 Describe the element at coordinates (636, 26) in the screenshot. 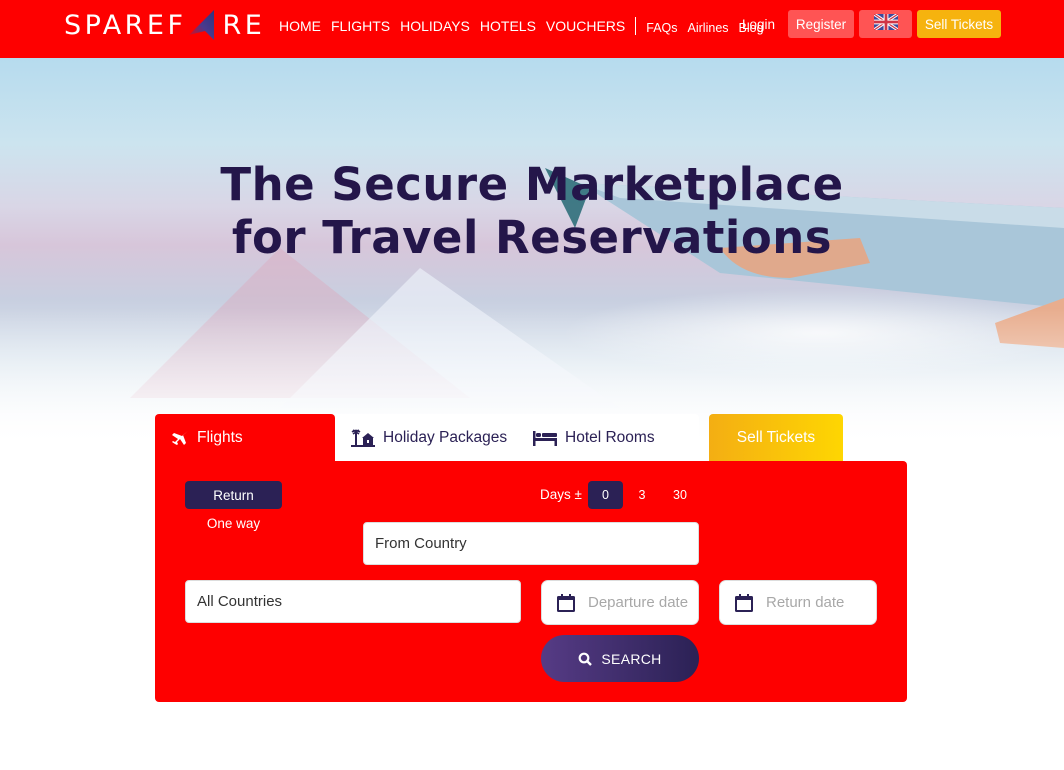

I see `nav-divider` at that location.